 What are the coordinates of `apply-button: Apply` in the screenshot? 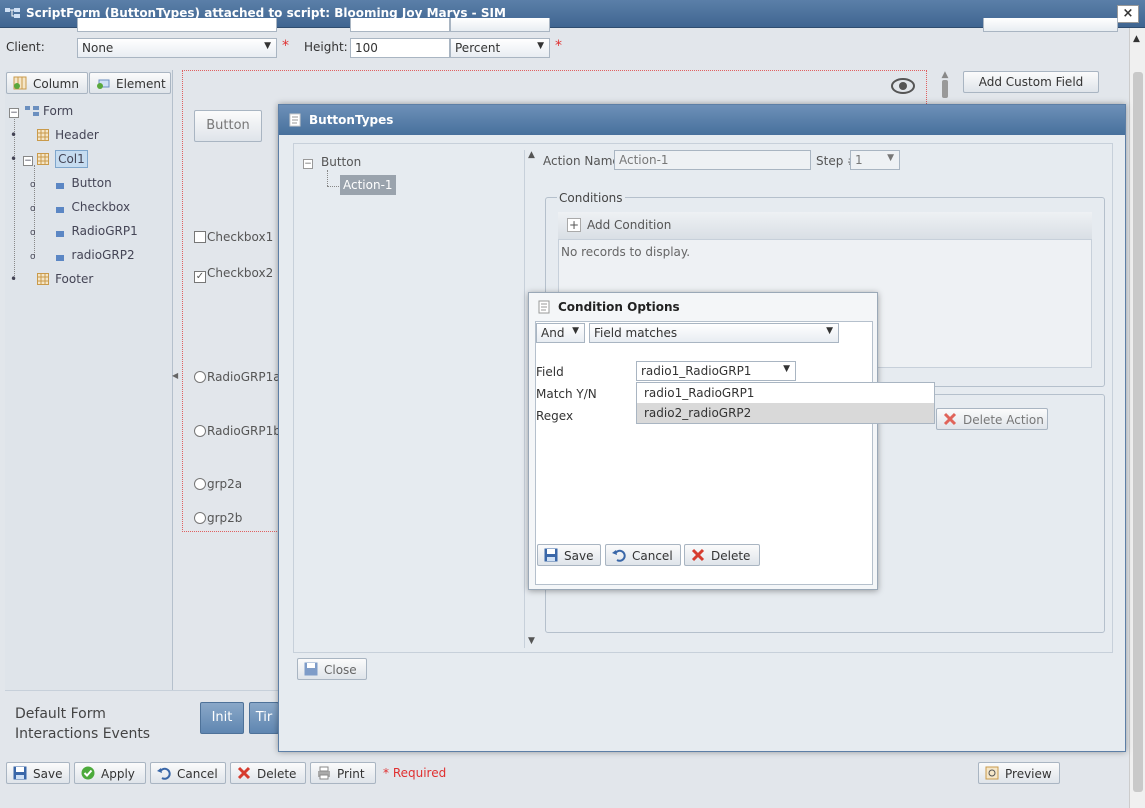 It's located at (110, 773).